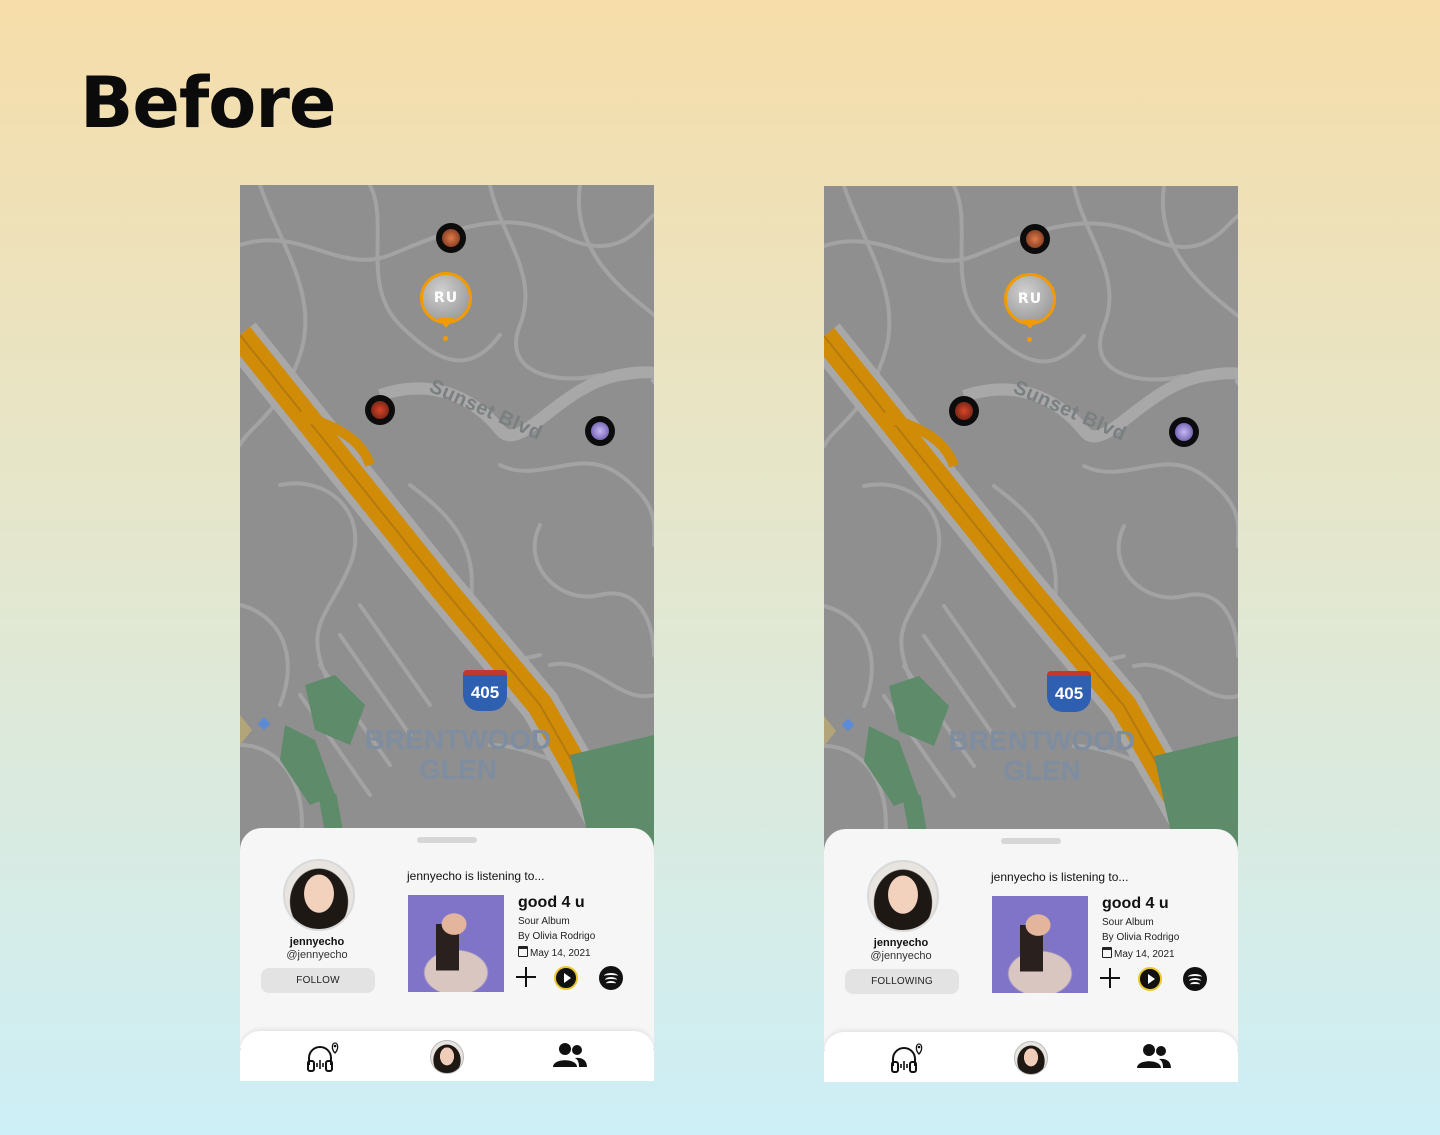  What do you see at coordinates (208, 103) in the screenshot?
I see `page-title: Before` at bounding box center [208, 103].